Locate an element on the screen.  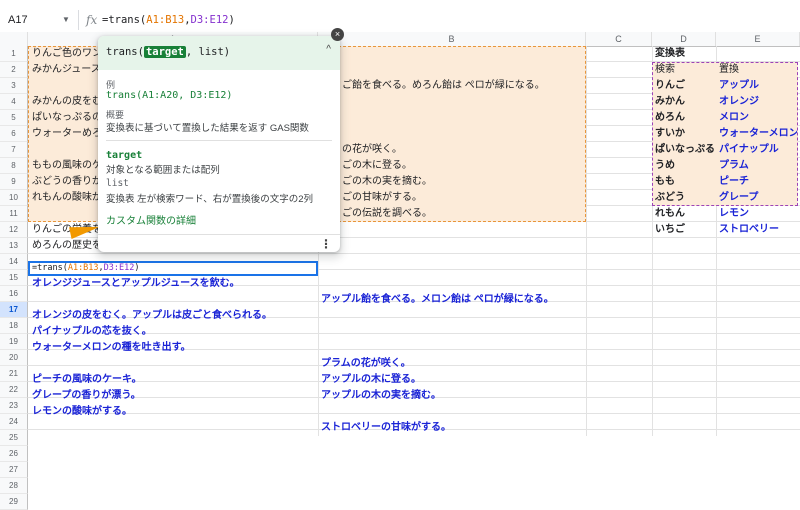
column-header-e: E is located at coordinates (758, 39).